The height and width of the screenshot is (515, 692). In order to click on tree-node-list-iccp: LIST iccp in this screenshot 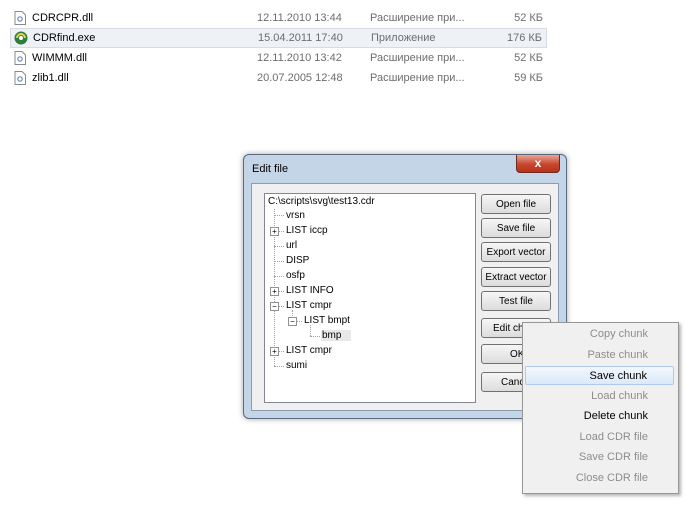, I will do `click(307, 230)`.